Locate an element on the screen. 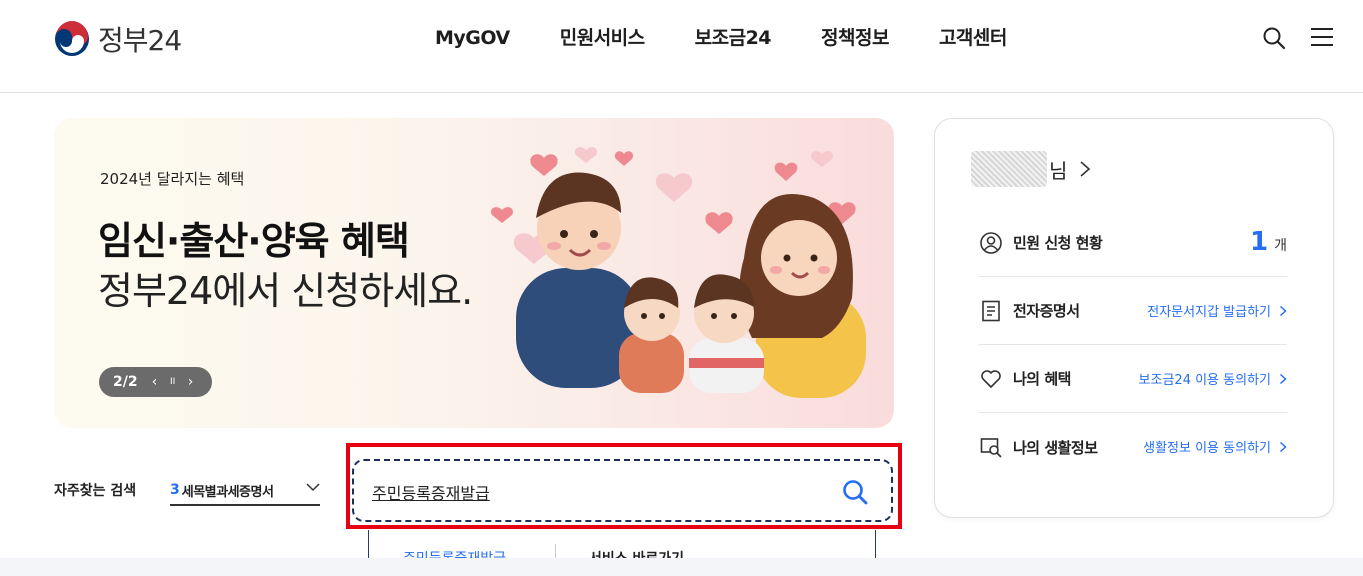  global-nav: MyGOV 민원서비스 보조금24 정책정보 고객센터 is located at coordinates (721, 38).